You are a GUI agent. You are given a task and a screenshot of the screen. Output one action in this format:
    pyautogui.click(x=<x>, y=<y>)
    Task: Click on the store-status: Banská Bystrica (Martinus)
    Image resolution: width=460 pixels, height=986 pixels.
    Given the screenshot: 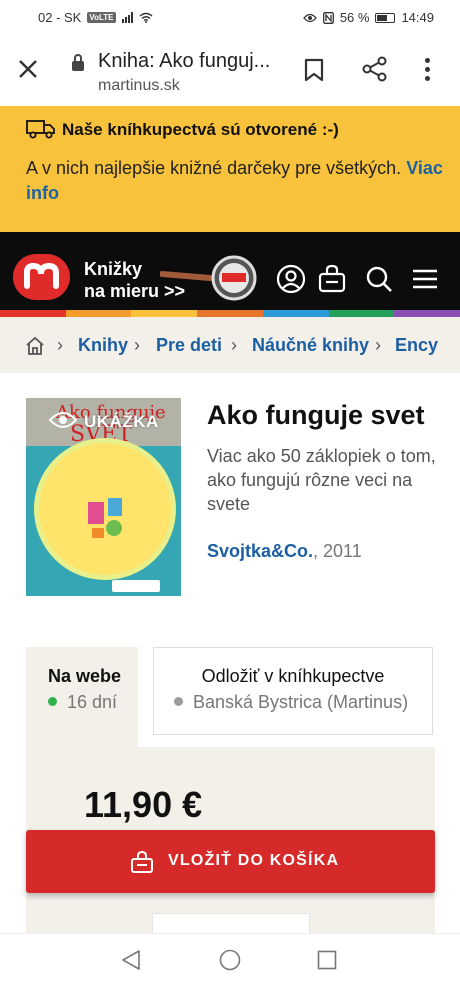 What is the action you would take?
    pyautogui.click(x=291, y=702)
    